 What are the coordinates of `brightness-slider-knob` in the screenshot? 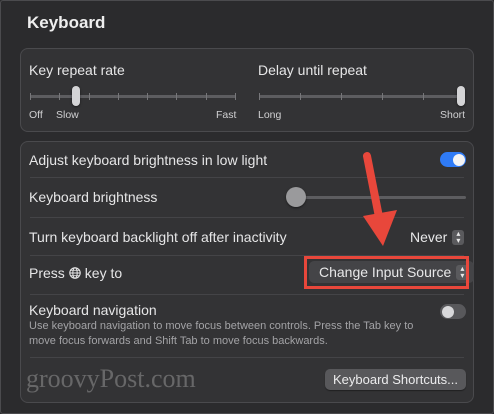 It's located at (296, 197).